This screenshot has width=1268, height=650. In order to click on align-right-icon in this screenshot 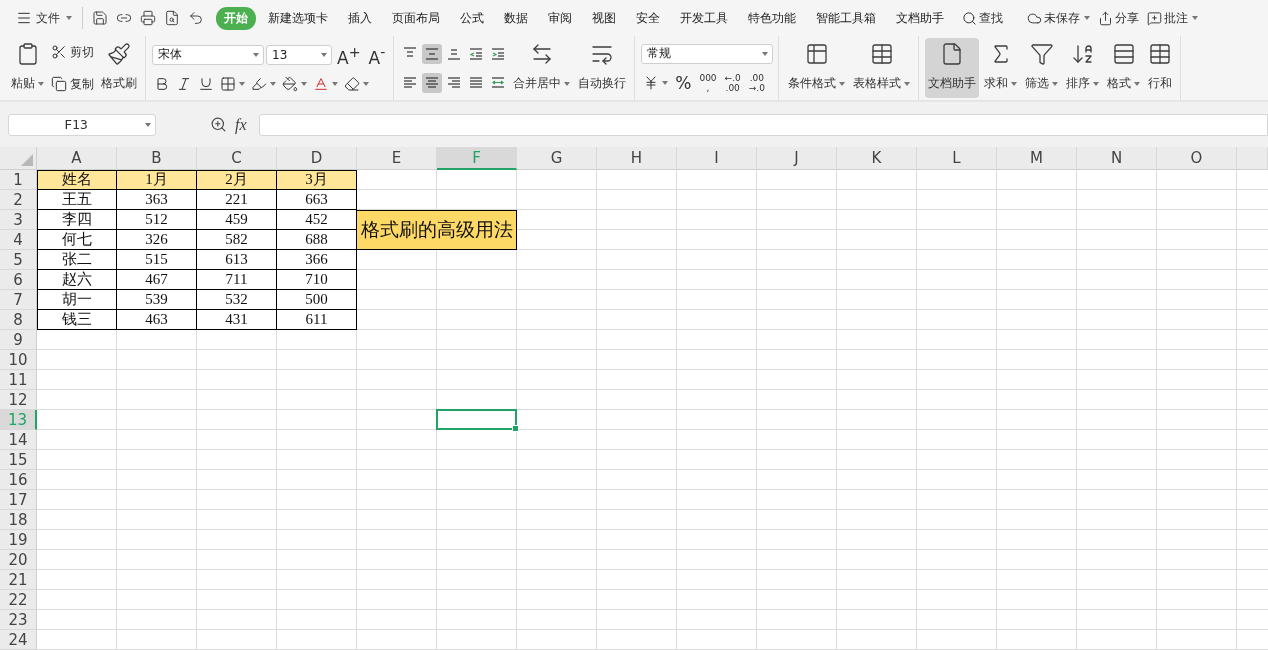, I will do `click(454, 82)`.